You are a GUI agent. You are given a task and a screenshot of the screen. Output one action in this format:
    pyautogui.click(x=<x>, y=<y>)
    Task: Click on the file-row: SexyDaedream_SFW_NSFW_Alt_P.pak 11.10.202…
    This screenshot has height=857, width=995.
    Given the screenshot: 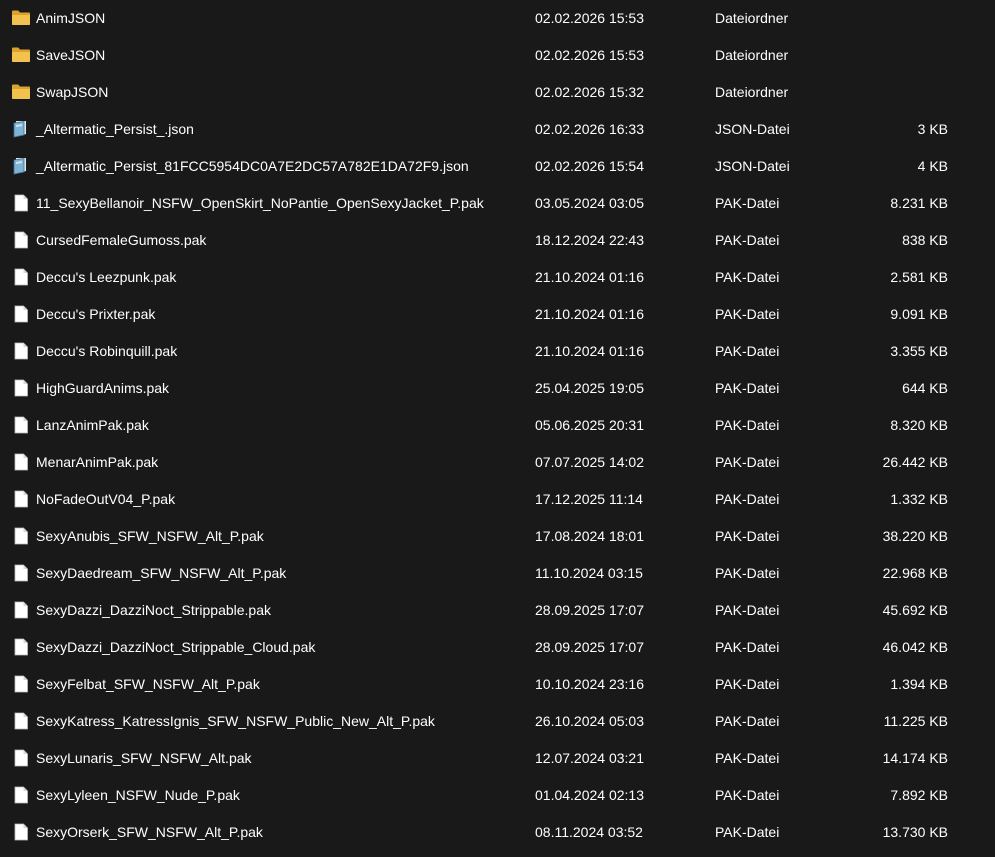 What is the action you would take?
    pyautogui.click(x=497, y=573)
    